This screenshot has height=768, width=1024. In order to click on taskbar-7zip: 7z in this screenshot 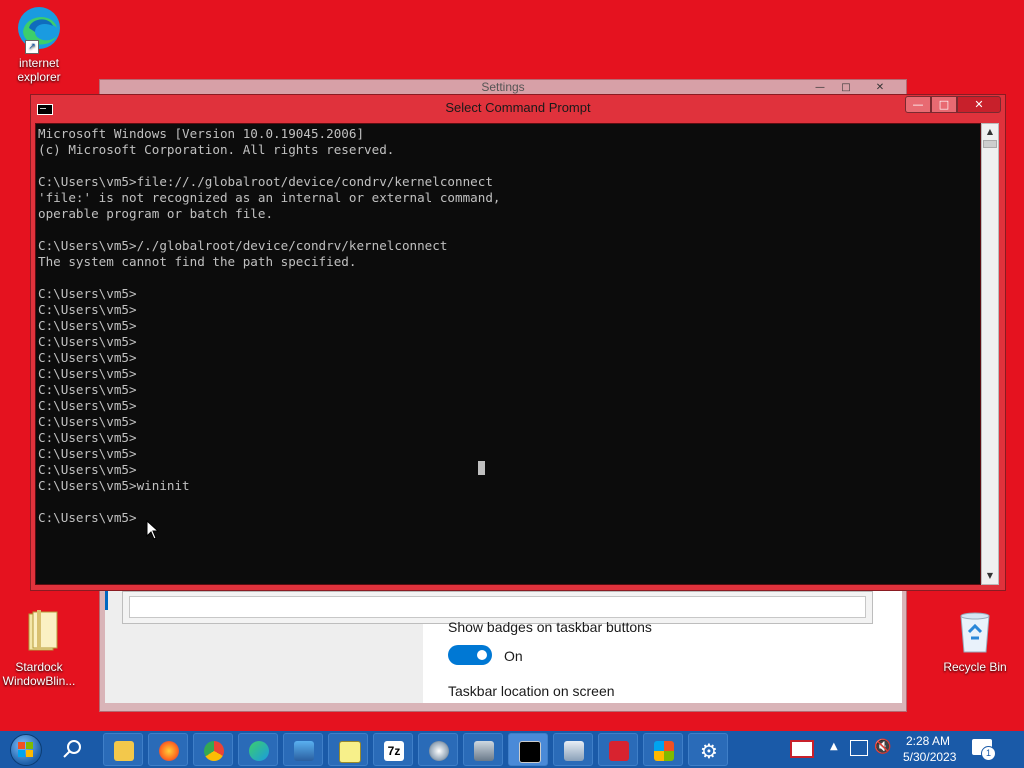, I will do `click(393, 749)`.